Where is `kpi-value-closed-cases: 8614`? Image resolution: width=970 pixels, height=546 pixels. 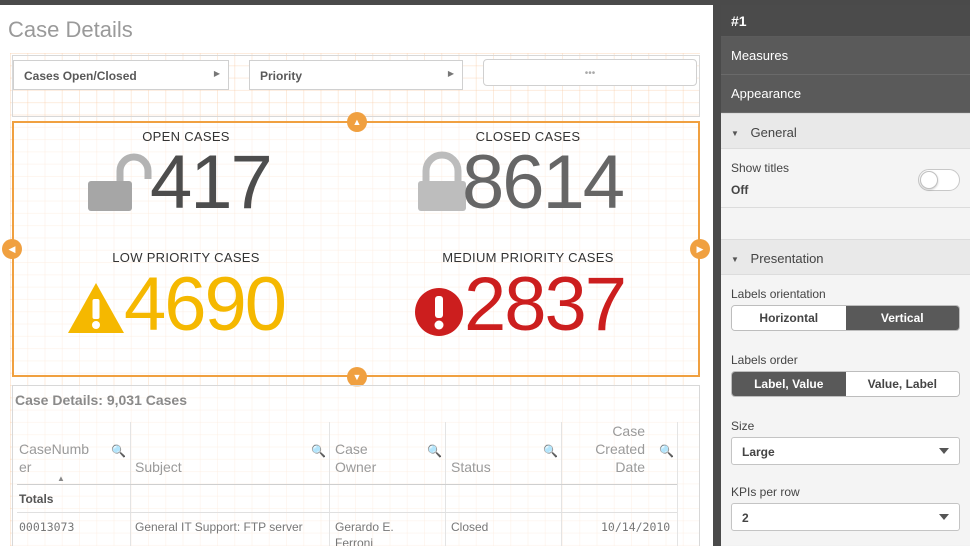
kpi-value-closed-cases: 8614 is located at coordinates (543, 182).